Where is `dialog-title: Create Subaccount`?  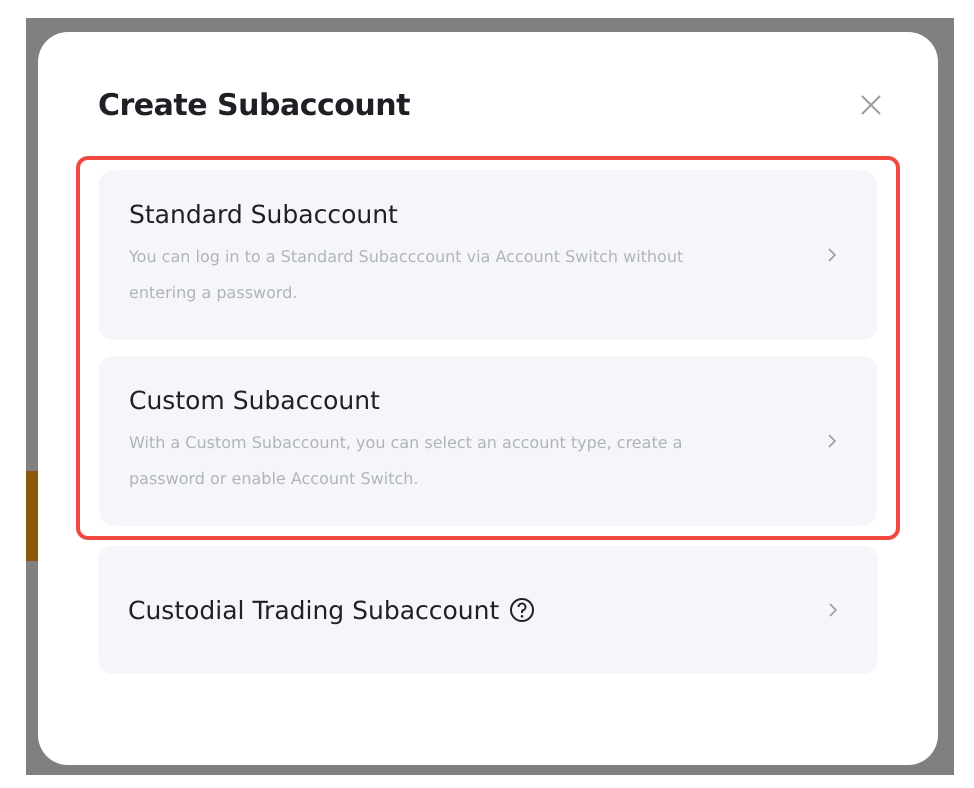 dialog-title: Create Subaccount is located at coordinates (254, 105).